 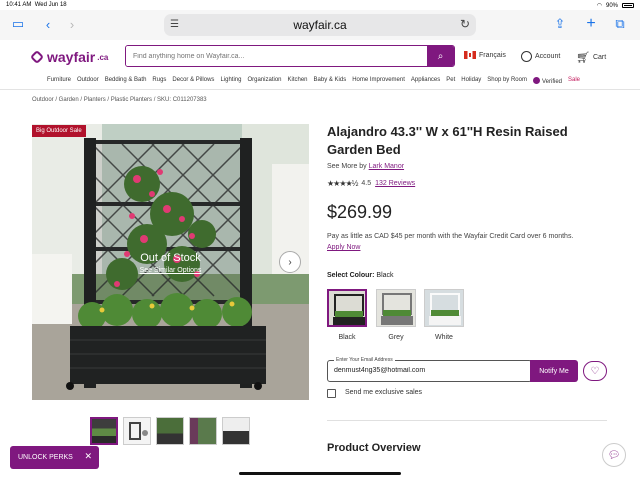 I want to click on url-text: wayfair.ca, so click(x=320, y=25).